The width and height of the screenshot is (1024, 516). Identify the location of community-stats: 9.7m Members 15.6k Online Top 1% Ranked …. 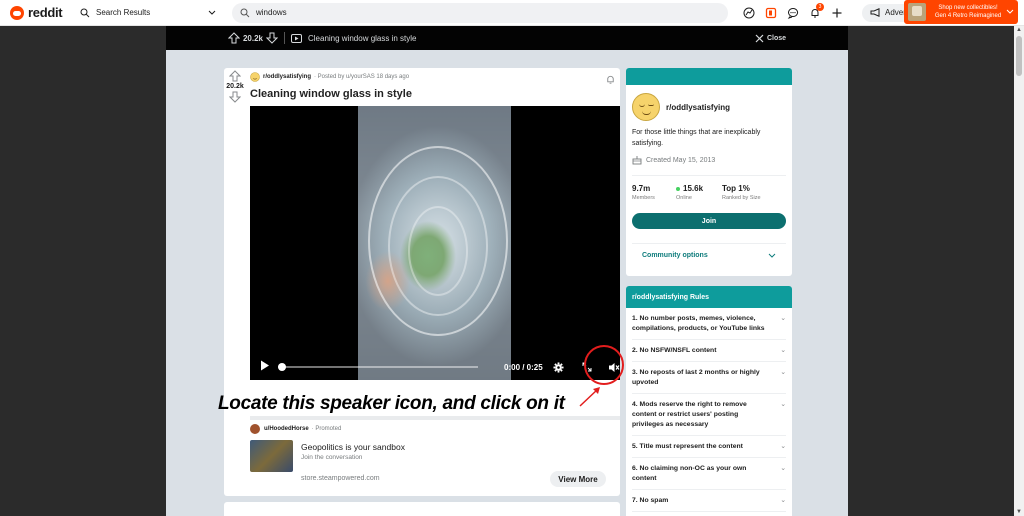
(709, 192).